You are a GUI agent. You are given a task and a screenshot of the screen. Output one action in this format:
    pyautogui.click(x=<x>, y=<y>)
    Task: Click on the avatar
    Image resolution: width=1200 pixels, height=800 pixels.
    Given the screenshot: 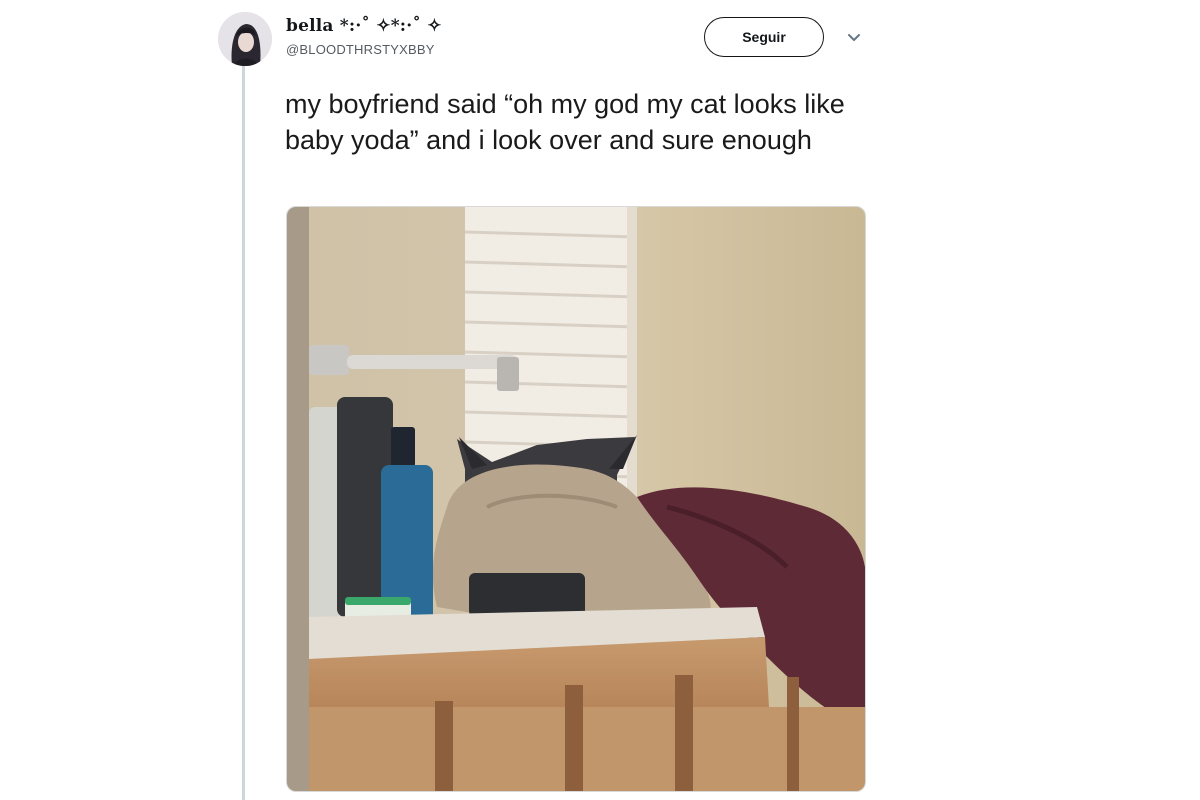 What is the action you would take?
    pyautogui.click(x=245, y=39)
    